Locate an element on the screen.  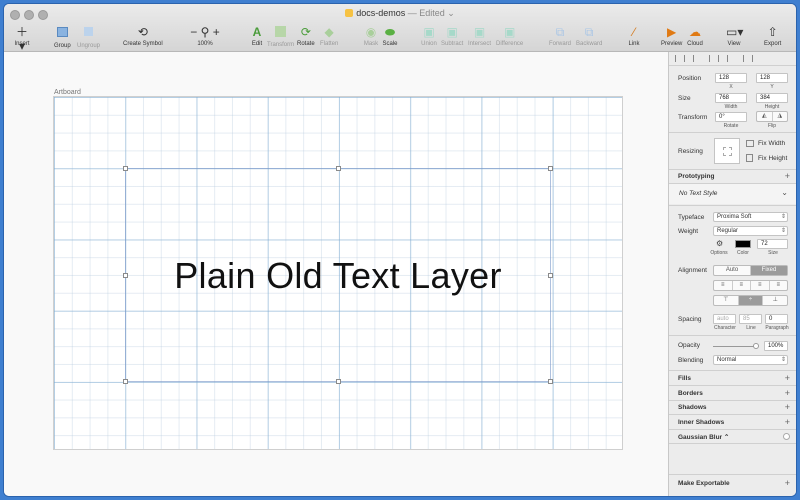
align-text-left-icon: ≡ is located at coordinates (723, 285).